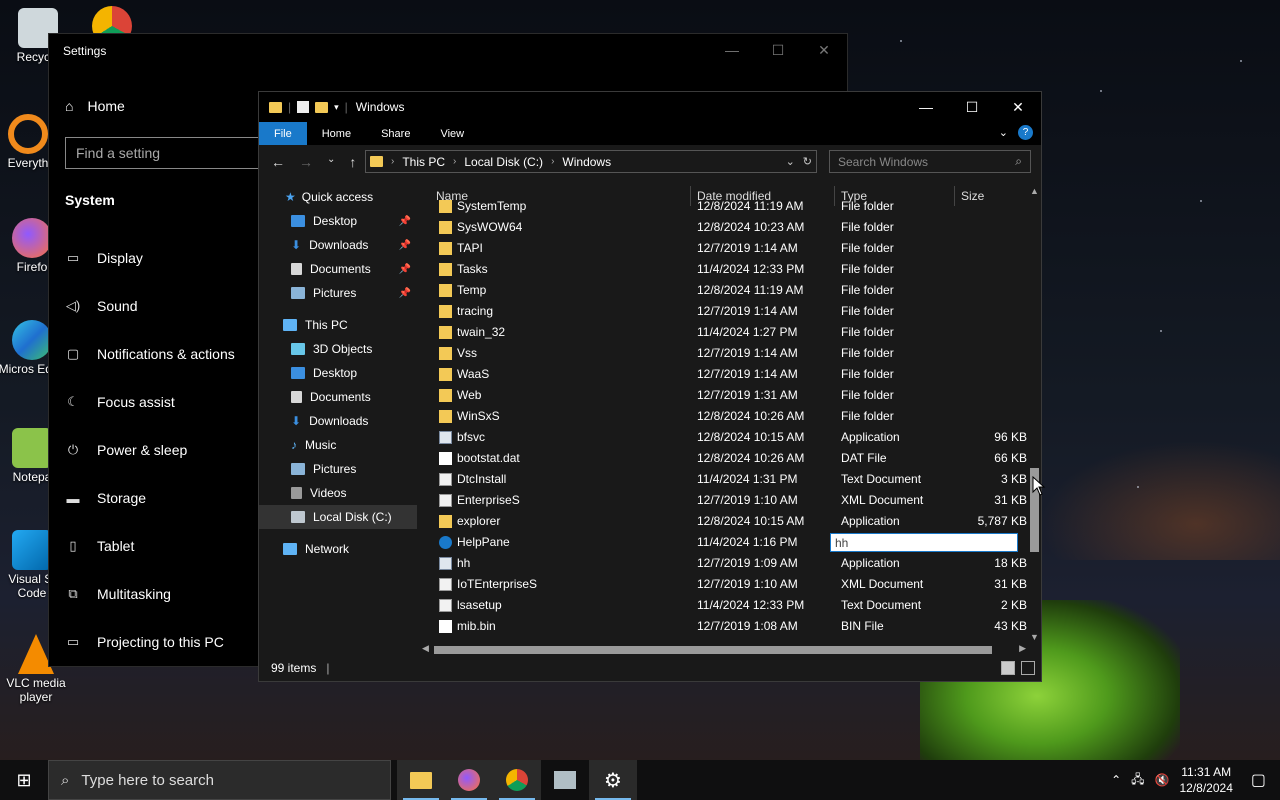  Describe the element at coordinates (725, 626) in the screenshot. I see `file-row: mib.bin 12/7/2019 1:08 AM BIN File 43 KB` at that location.